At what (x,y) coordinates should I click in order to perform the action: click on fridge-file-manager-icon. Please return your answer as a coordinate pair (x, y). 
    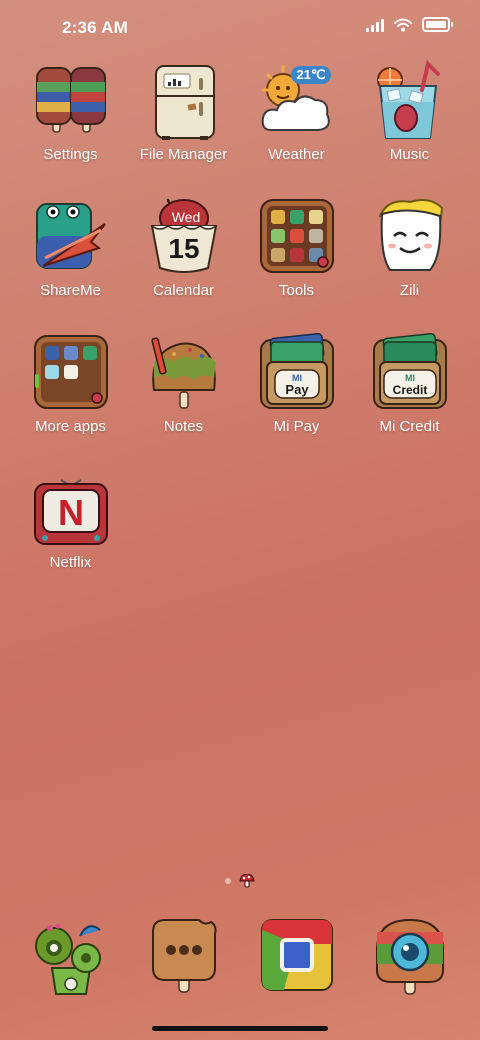
    Looking at the image, I should click on (184, 100).